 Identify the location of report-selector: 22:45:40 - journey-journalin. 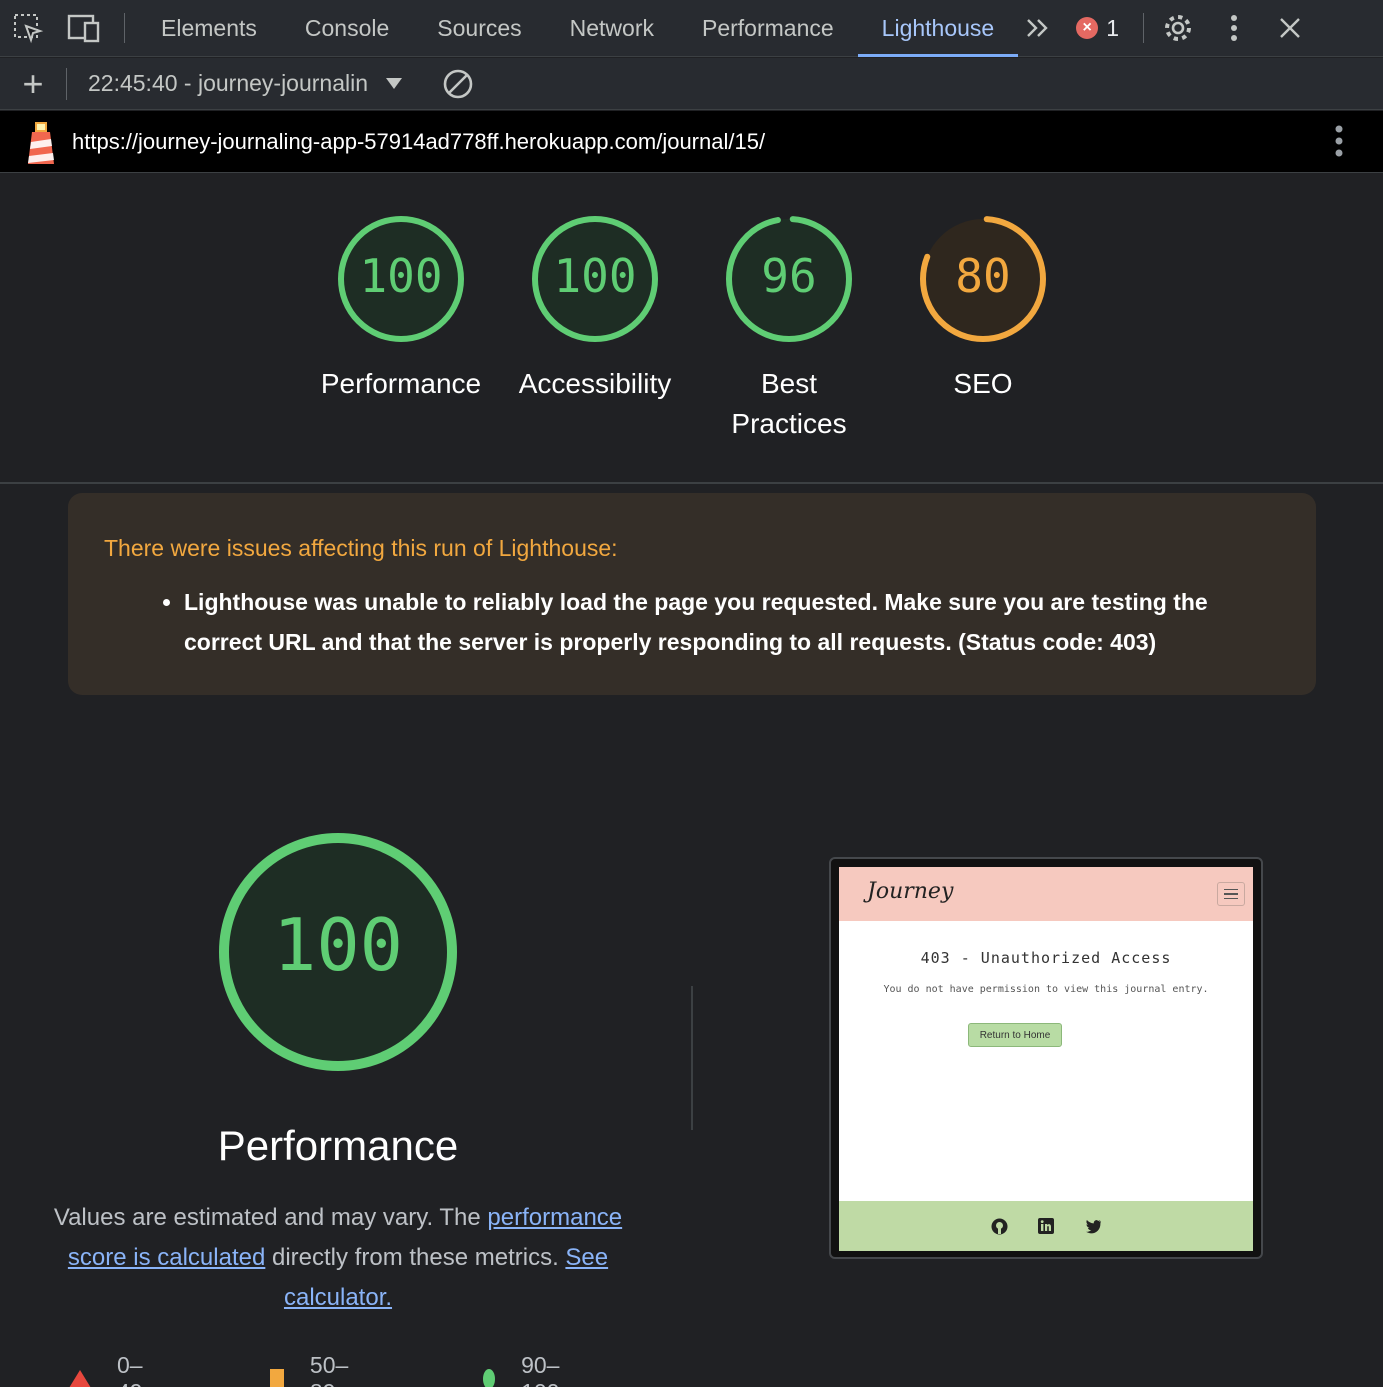
(235, 83).